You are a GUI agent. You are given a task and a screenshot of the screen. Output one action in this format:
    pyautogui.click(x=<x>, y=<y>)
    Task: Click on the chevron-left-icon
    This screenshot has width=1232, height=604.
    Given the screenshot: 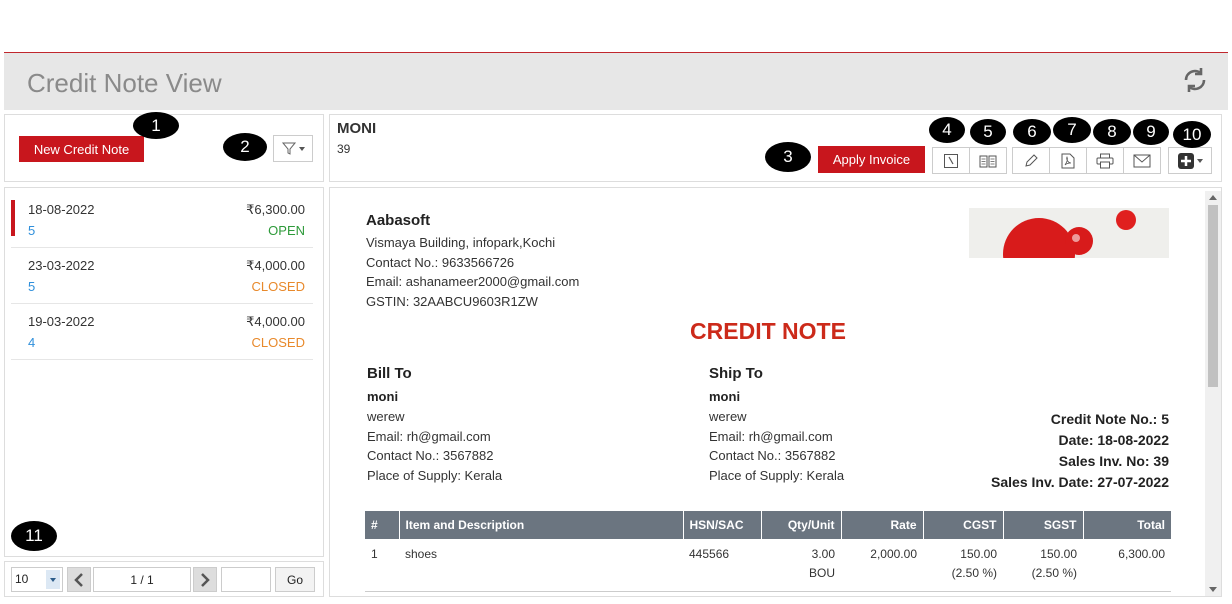 What is the action you would take?
    pyautogui.click(x=78, y=579)
    